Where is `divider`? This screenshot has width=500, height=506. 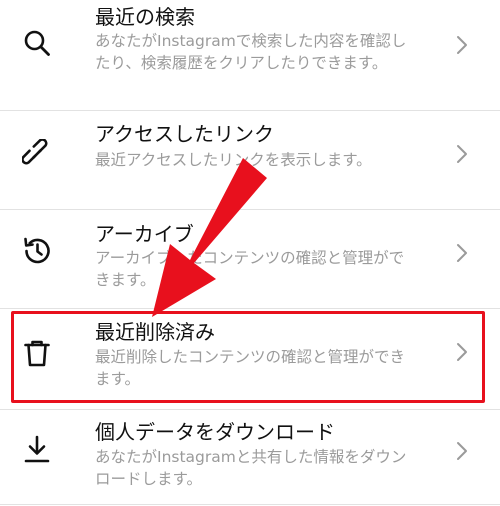 divider is located at coordinates (250, 504).